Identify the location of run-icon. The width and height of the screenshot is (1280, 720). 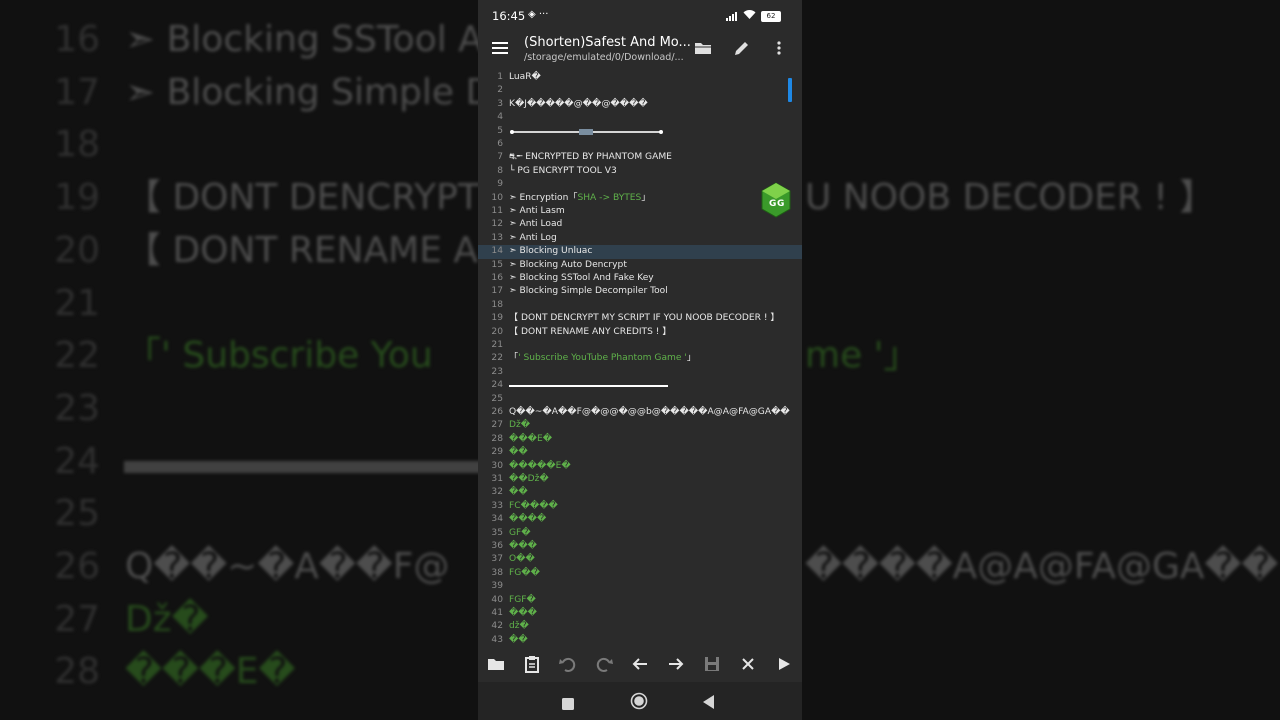
(785, 665).